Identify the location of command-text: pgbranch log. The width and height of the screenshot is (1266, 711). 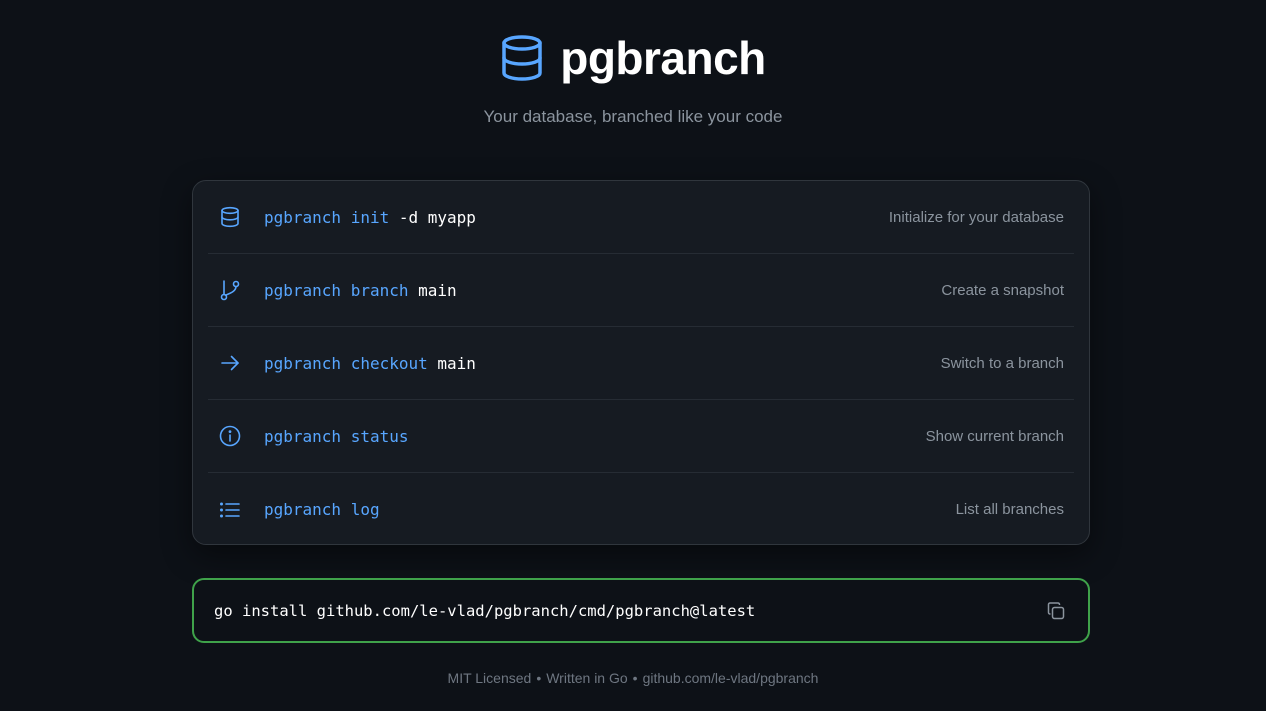
(610, 509).